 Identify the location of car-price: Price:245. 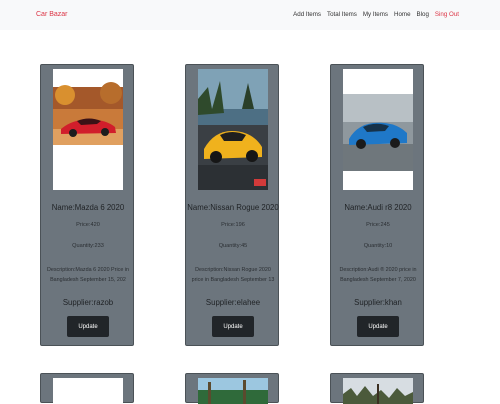
(378, 225).